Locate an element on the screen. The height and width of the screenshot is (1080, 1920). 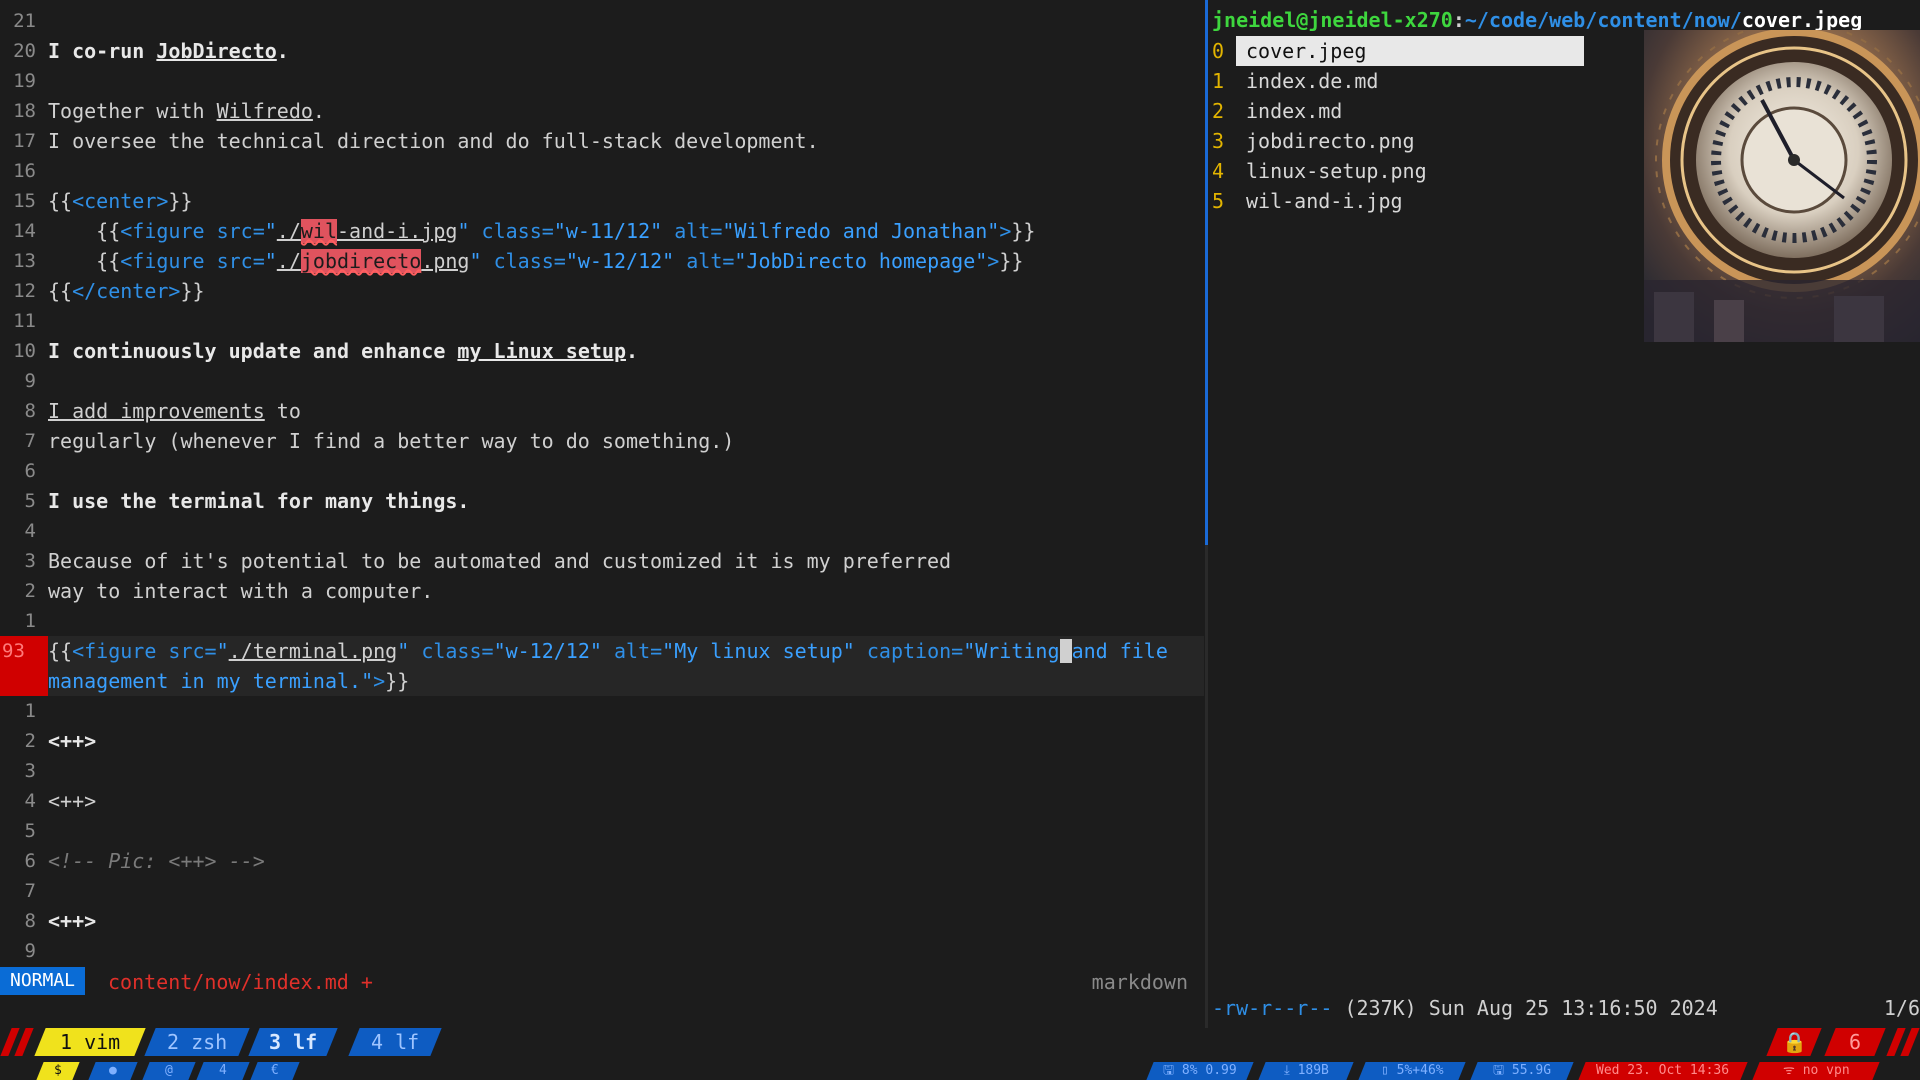
vpn-status: ᯤ no vpn is located at coordinates (1816, 1071).